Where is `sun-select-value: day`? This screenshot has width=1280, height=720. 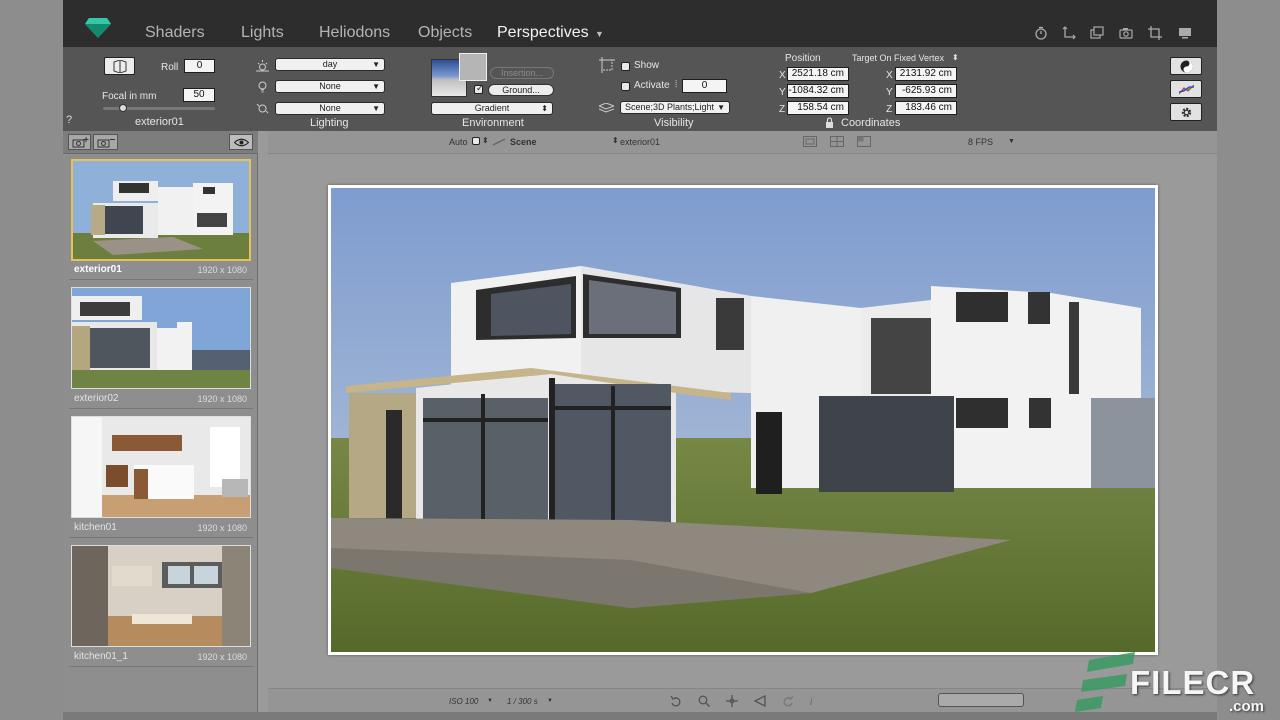
sun-select-value: day is located at coordinates (330, 64).